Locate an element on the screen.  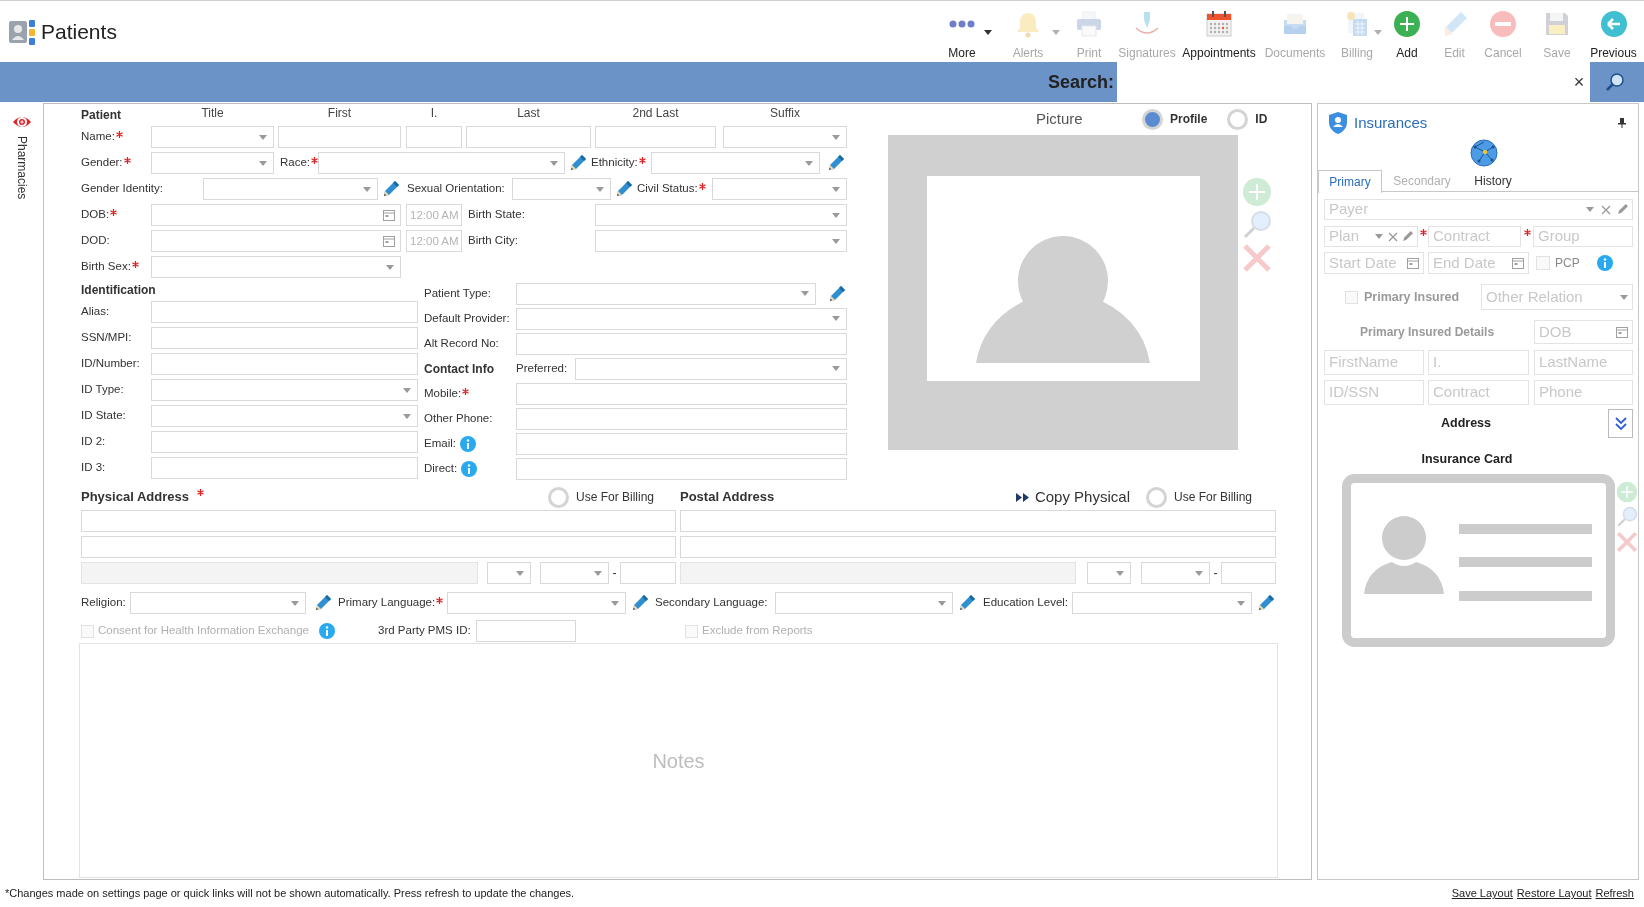
footer-link: Save Layout is located at coordinates (1482, 893).